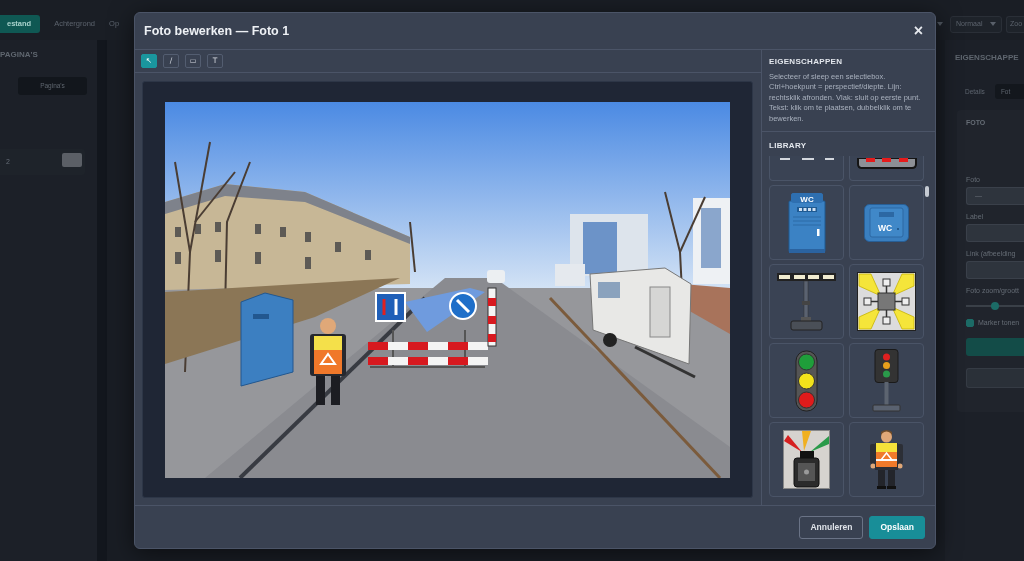  Describe the element at coordinates (886, 164) in the screenshot. I see `light-bar-icon` at that location.